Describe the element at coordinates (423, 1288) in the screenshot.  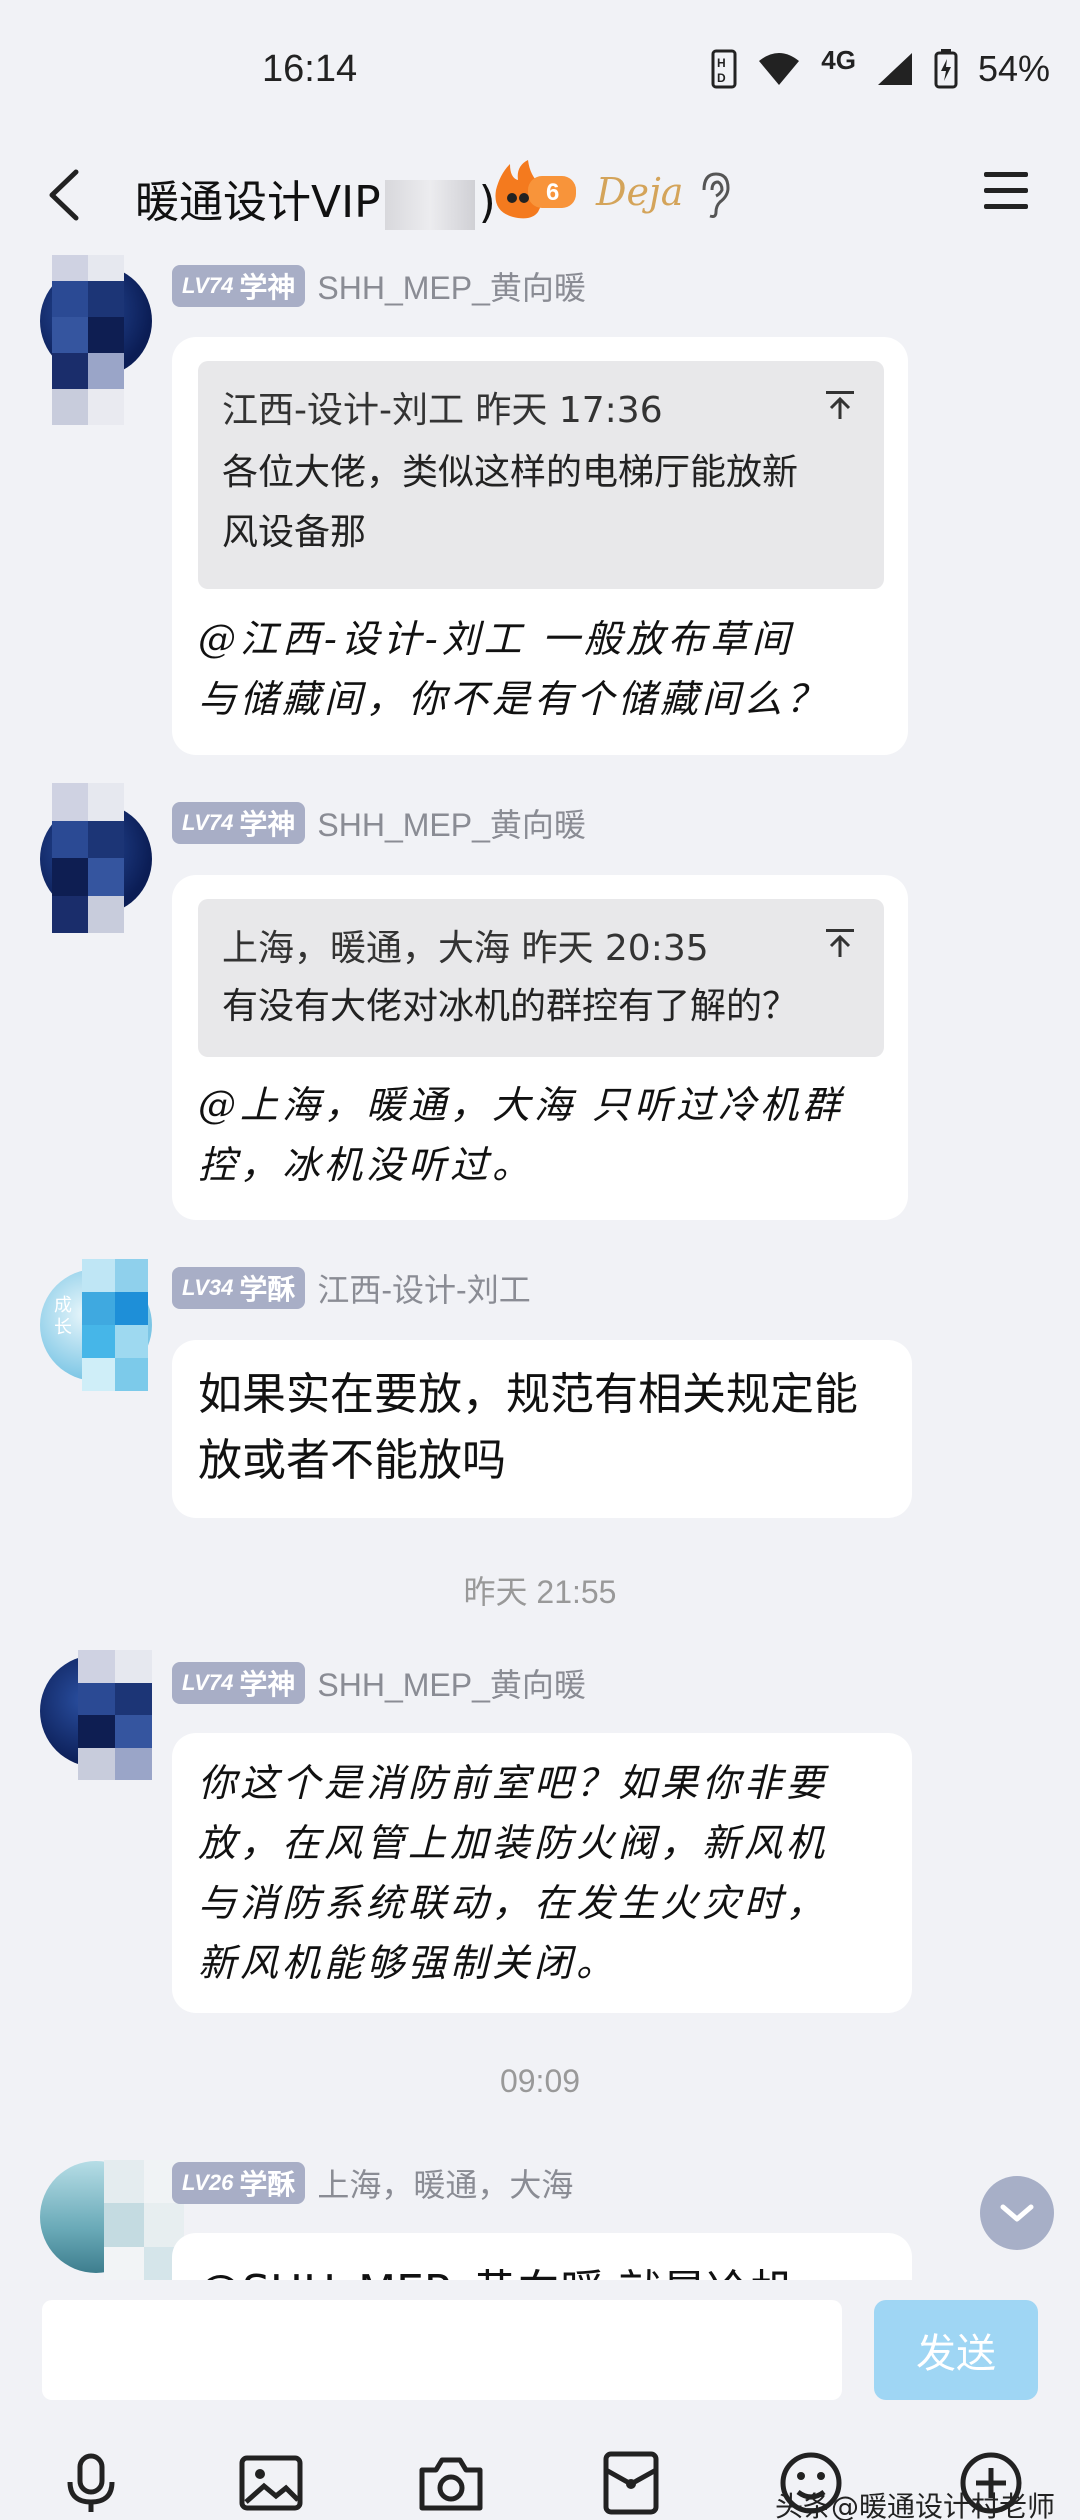
I see `sender-name: 江西-设计-刘工` at that location.